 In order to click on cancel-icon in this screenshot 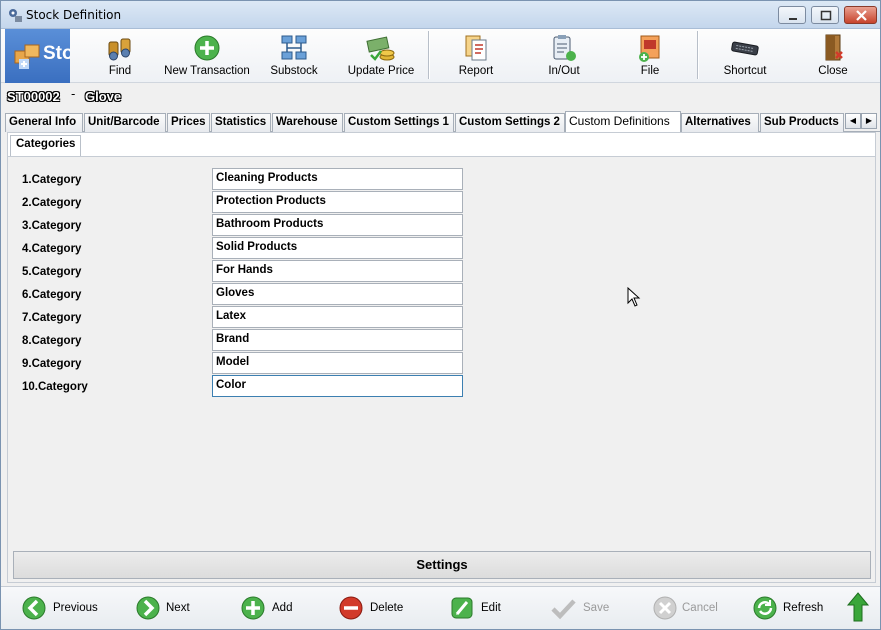, I will do `click(665, 608)`.